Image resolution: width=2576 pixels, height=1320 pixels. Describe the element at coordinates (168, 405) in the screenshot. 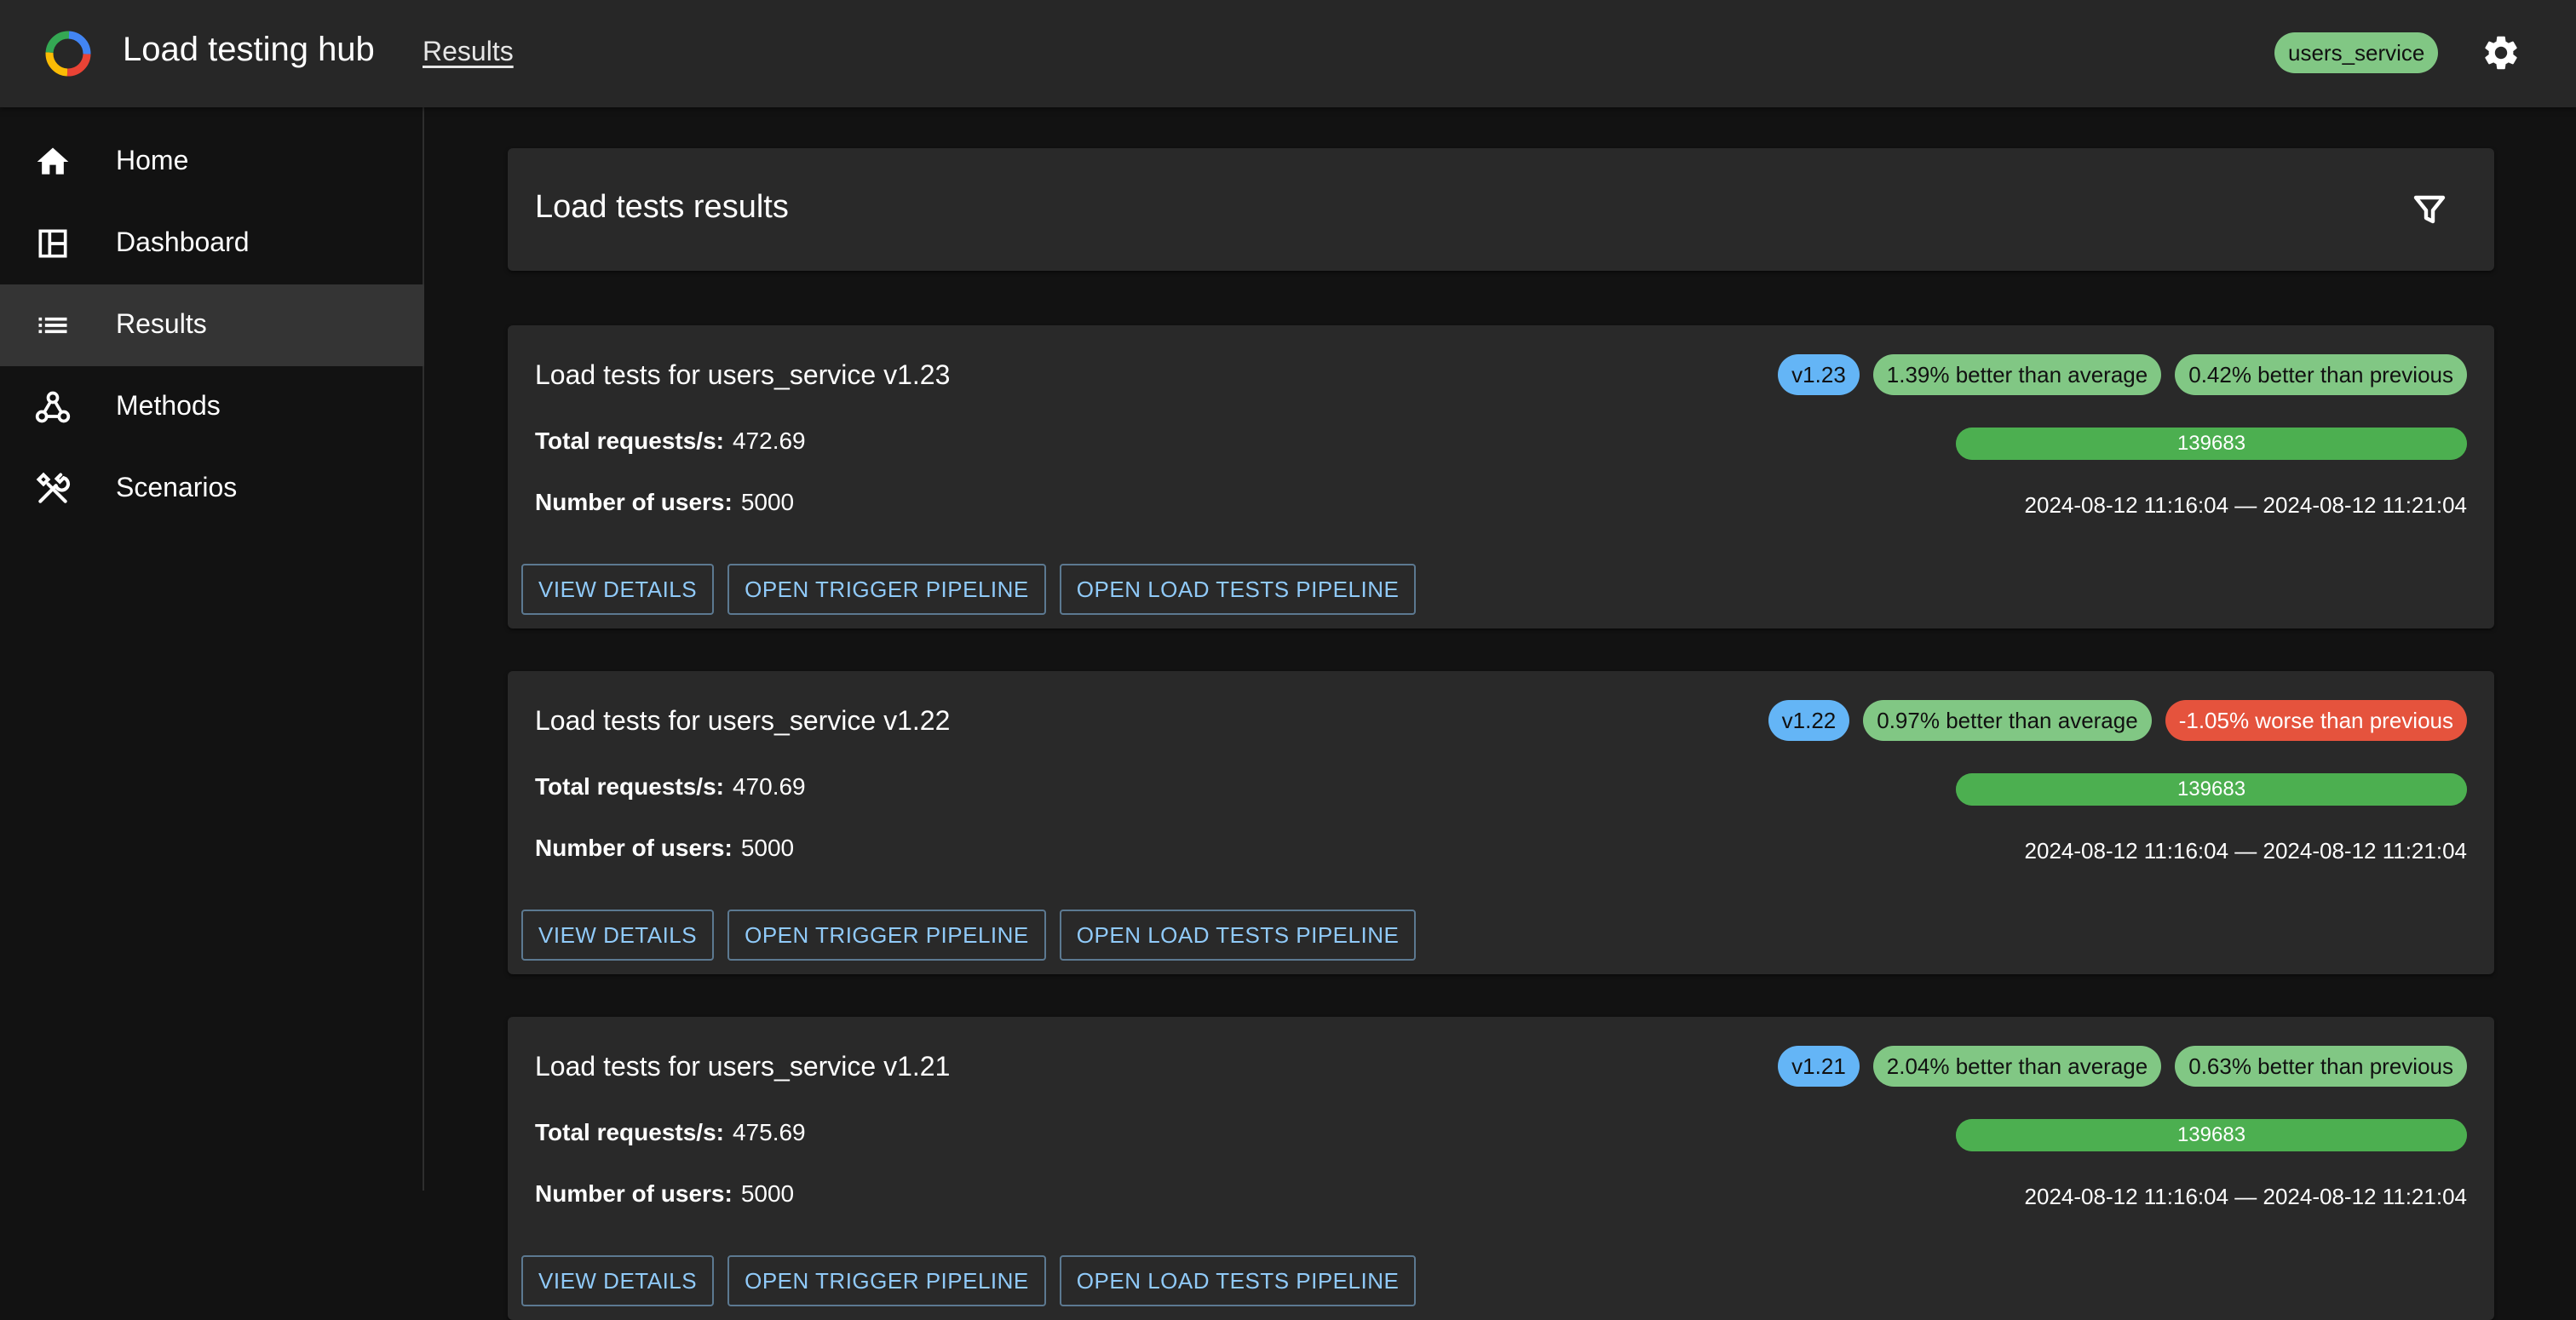

I see `sidebar-item-label: Methods` at that location.